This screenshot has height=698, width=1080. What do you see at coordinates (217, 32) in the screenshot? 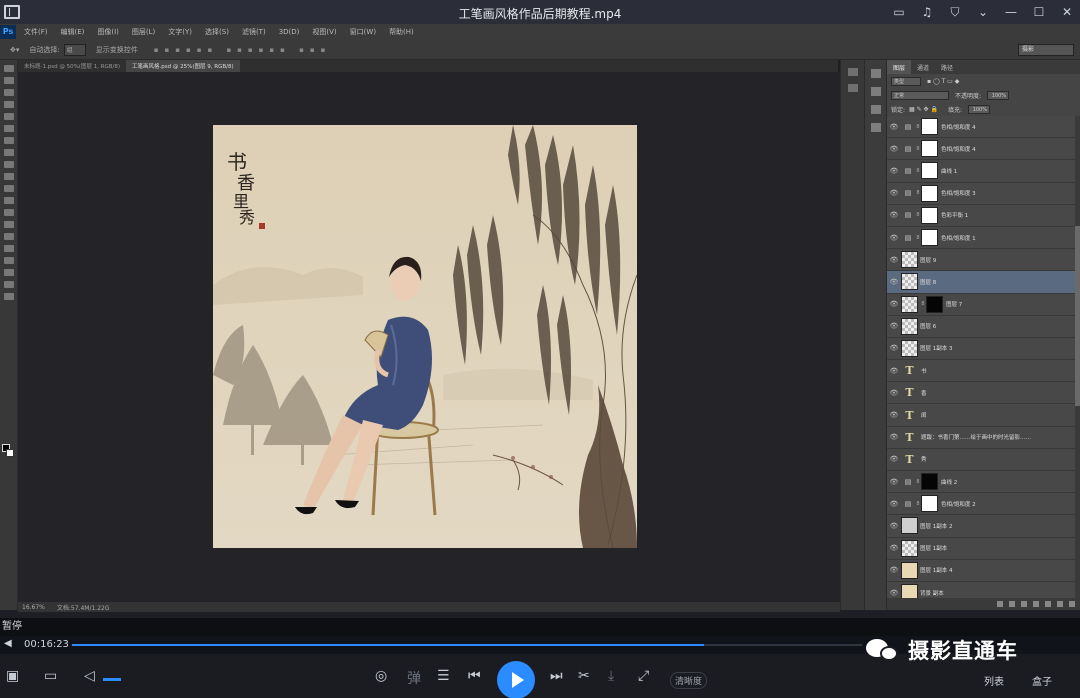
I see `menu-select: 选择(S)` at bounding box center [217, 32].